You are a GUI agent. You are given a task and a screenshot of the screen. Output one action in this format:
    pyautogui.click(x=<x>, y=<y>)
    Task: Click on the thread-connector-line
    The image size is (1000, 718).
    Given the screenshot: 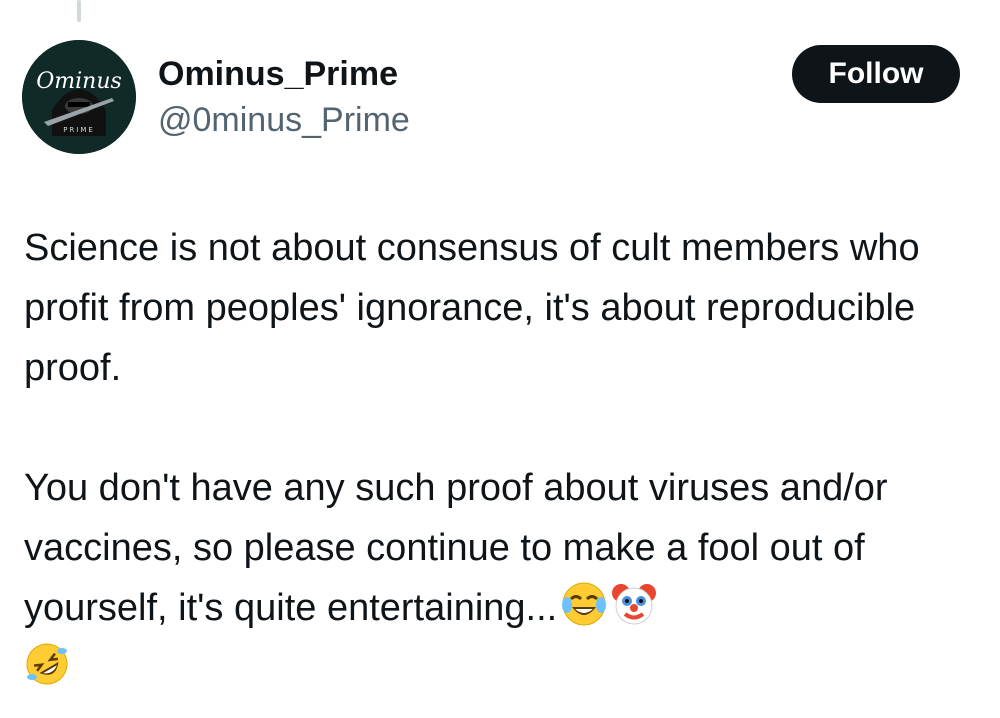 What is the action you would take?
    pyautogui.click(x=79, y=11)
    